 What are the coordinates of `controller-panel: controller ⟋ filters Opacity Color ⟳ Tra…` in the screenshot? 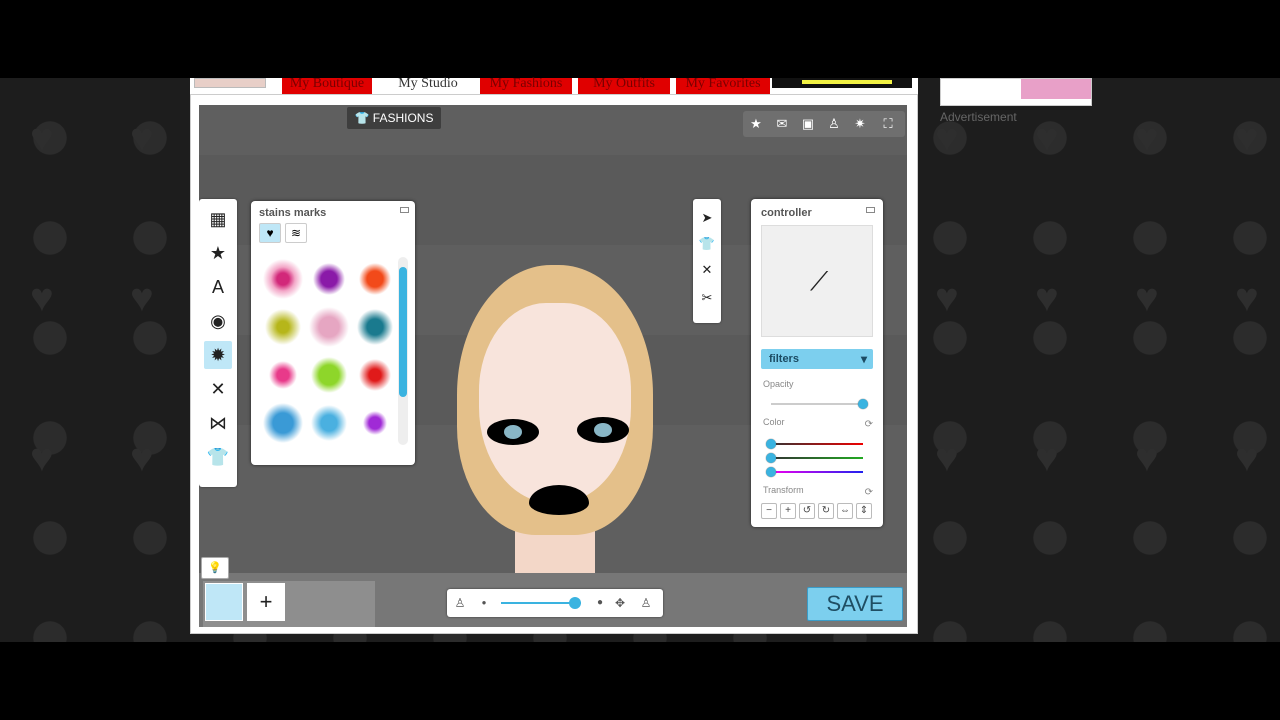 It's located at (817, 363).